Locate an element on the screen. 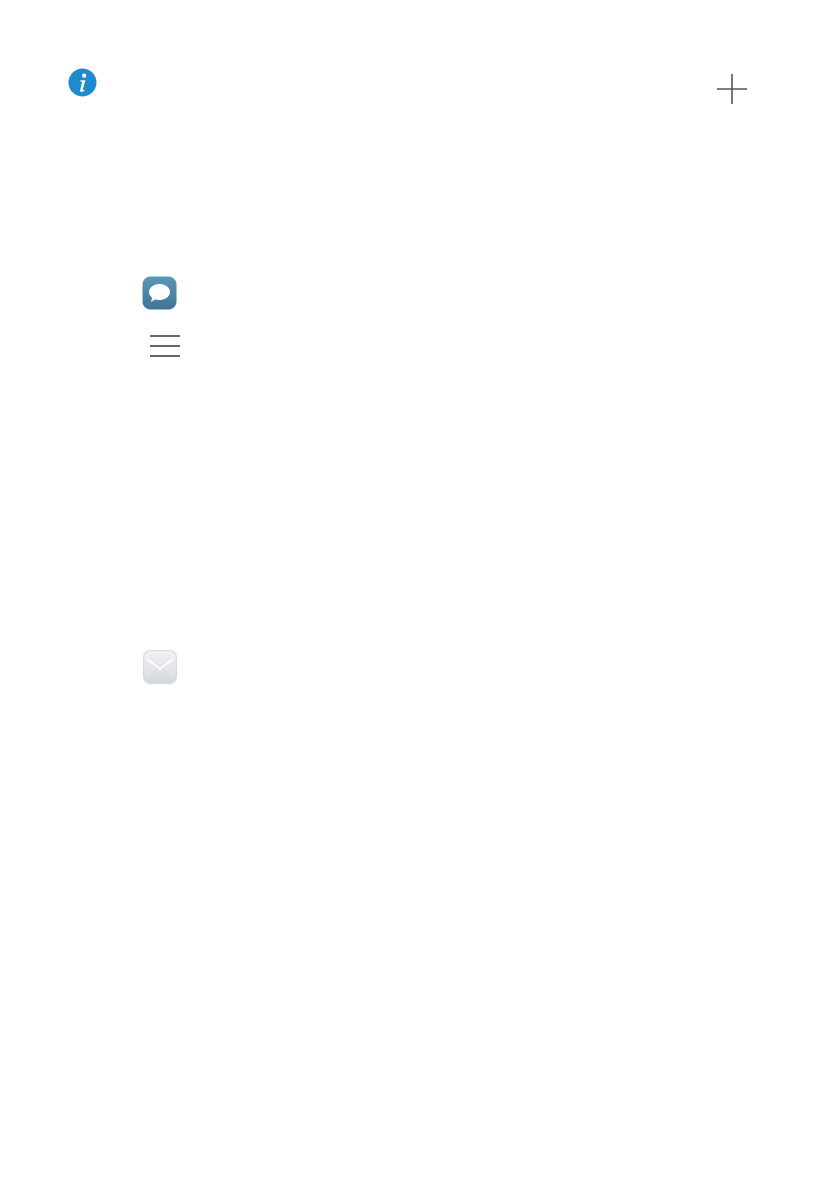 The image size is (838, 1192). menu-icon is located at coordinates (165, 346).